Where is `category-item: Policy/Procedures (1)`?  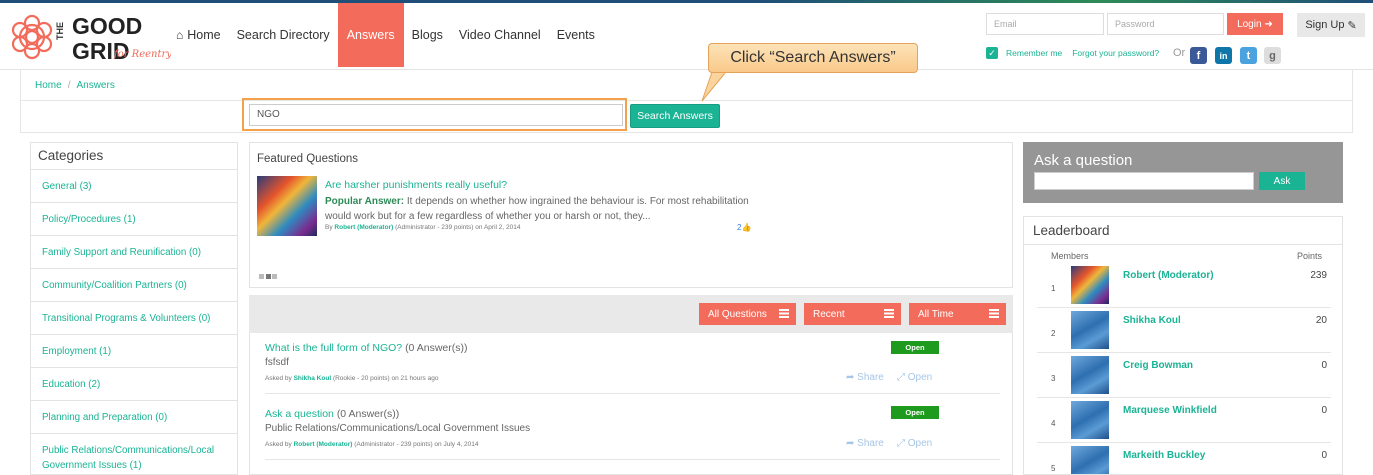 category-item: Policy/Procedures (1) is located at coordinates (134, 219).